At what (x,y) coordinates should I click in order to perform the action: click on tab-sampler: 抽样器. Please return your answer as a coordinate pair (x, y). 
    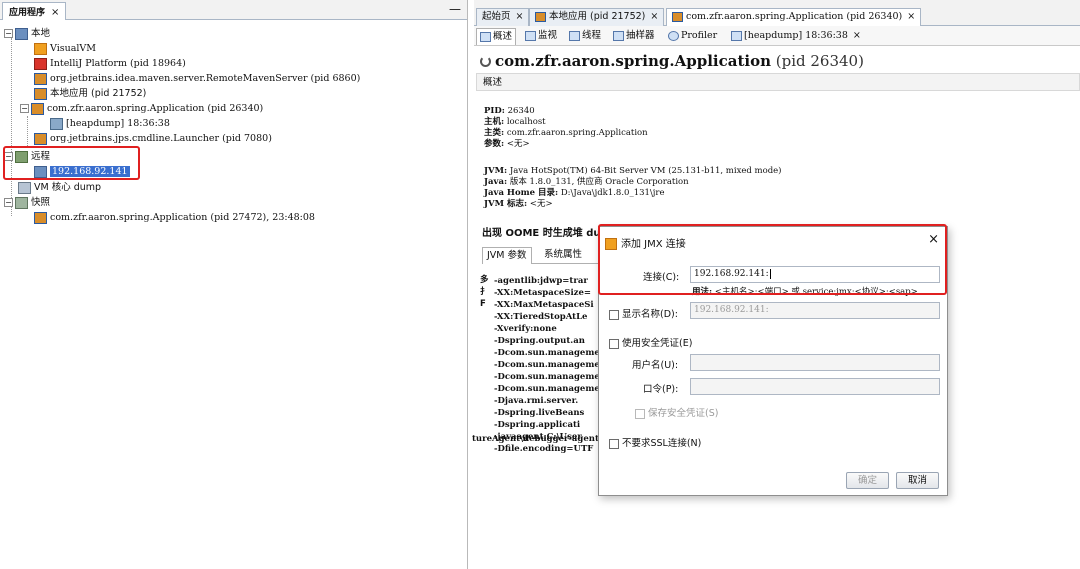
    Looking at the image, I should click on (634, 36).